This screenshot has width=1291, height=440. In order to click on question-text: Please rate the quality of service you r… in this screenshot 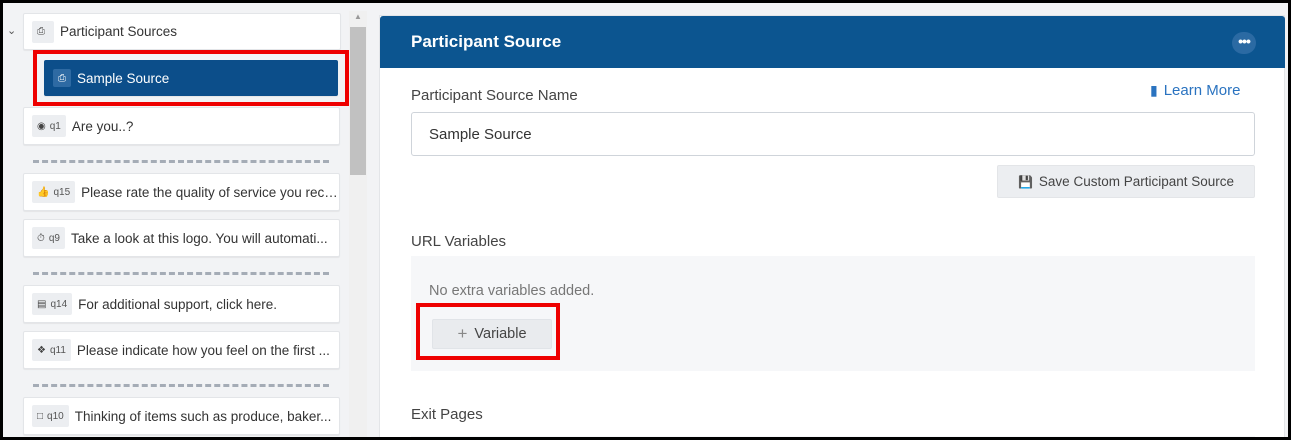, I will do `click(210, 192)`.